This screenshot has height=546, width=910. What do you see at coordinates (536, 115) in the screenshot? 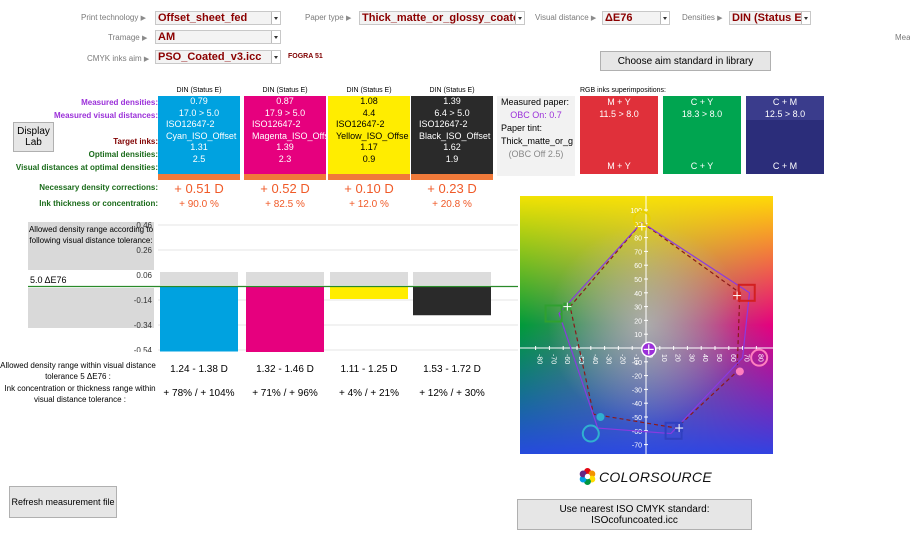
I see `obc-on-value: OBC On: 0.7` at bounding box center [536, 115].